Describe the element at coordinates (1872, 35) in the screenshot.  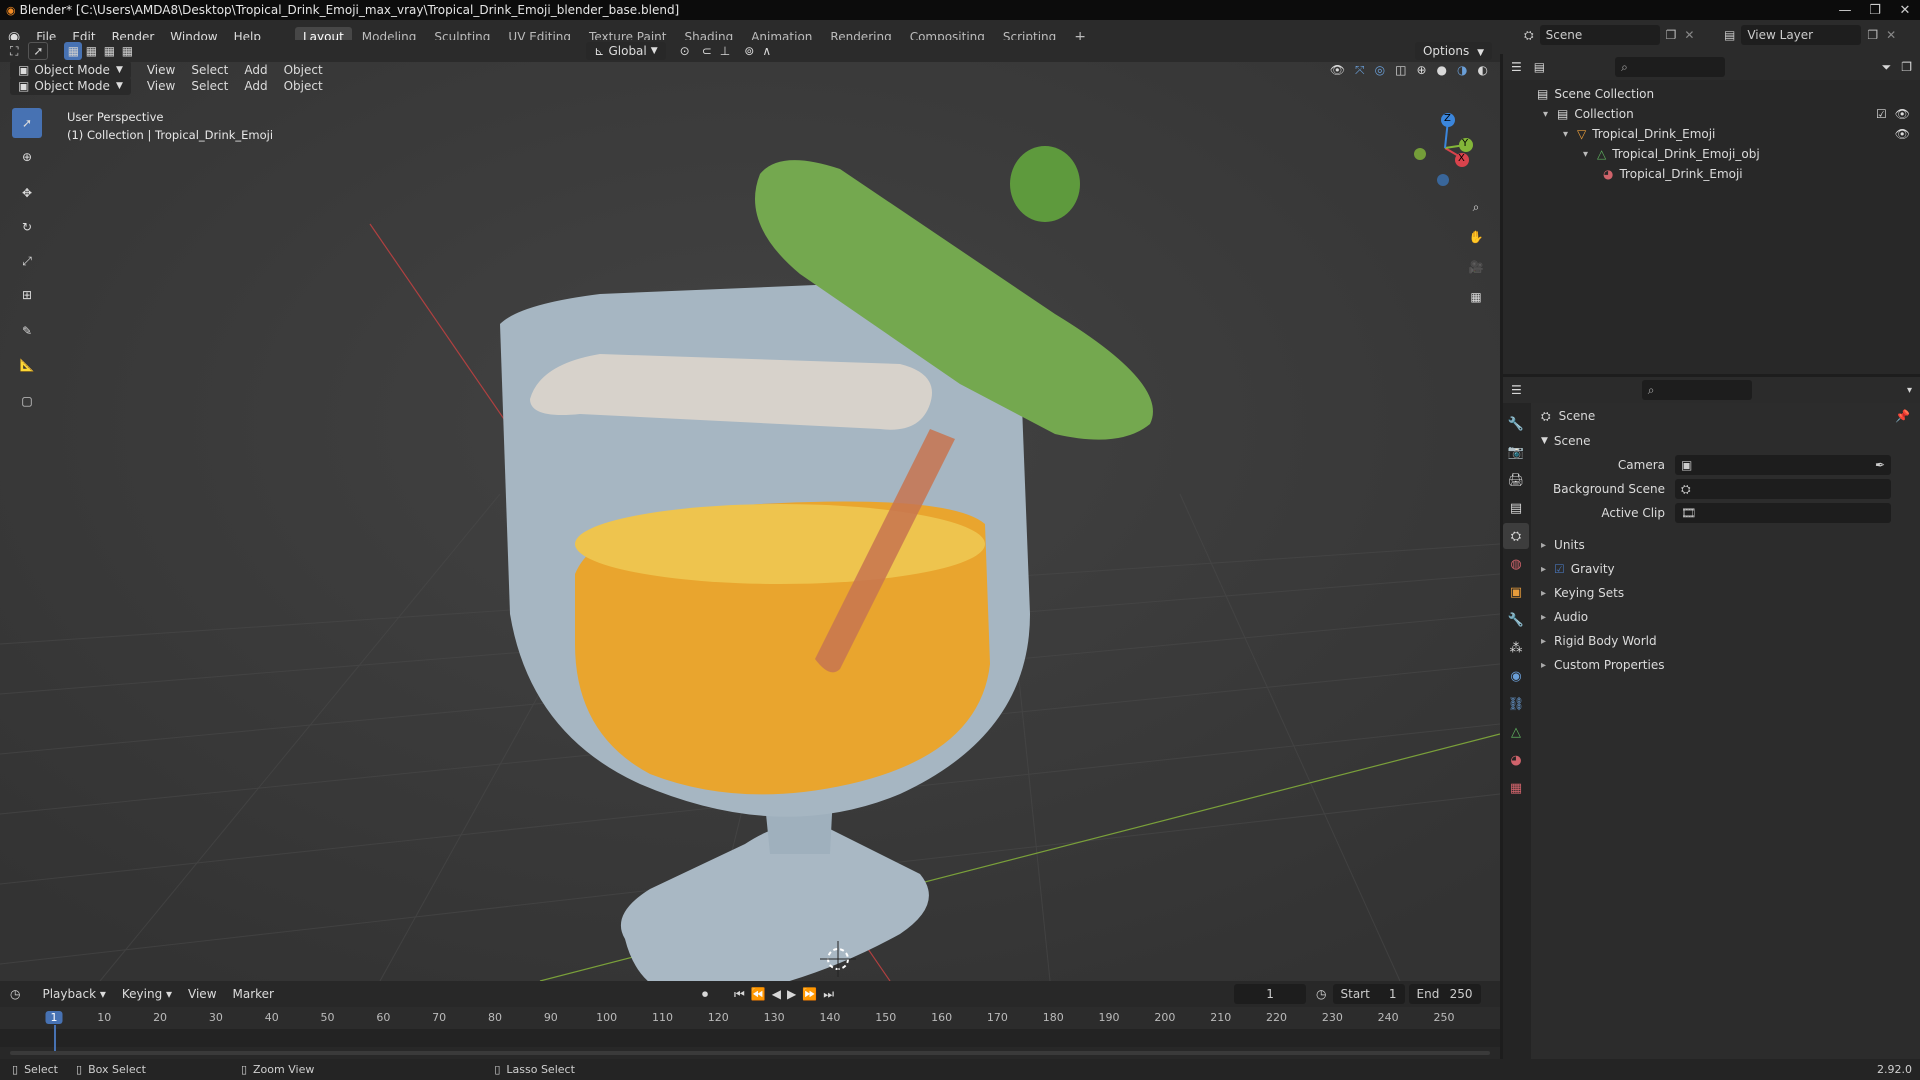
I see `new-view-layer-icon: ❐` at that location.